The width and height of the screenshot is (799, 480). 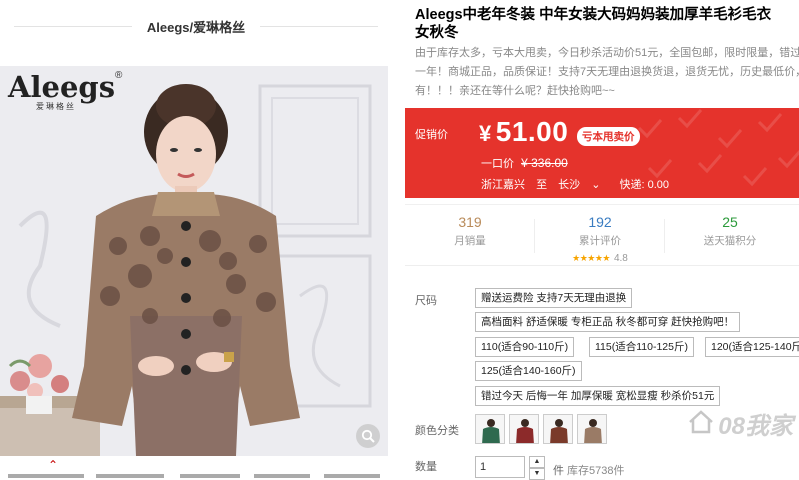 I want to click on original-price: 一口价 ¥ 336.00, so click(x=524, y=163).